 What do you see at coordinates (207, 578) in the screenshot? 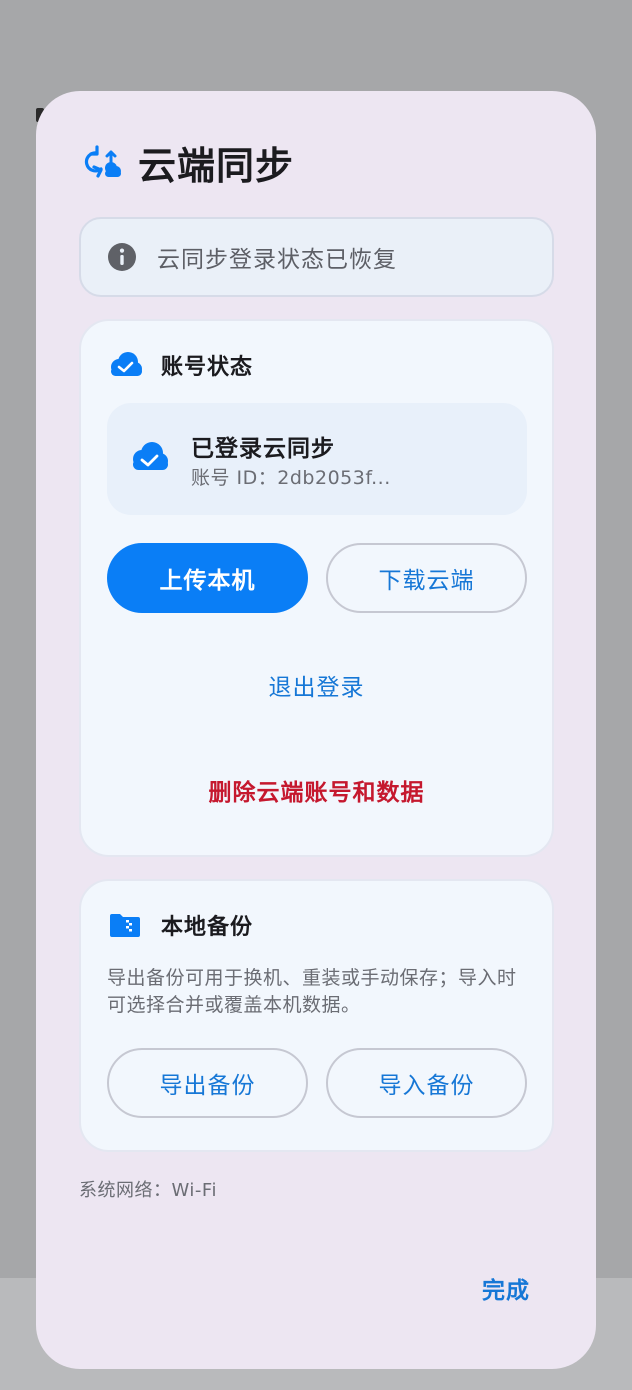
I see `upload-local-button: 上传本机` at bounding box center [207, 578].